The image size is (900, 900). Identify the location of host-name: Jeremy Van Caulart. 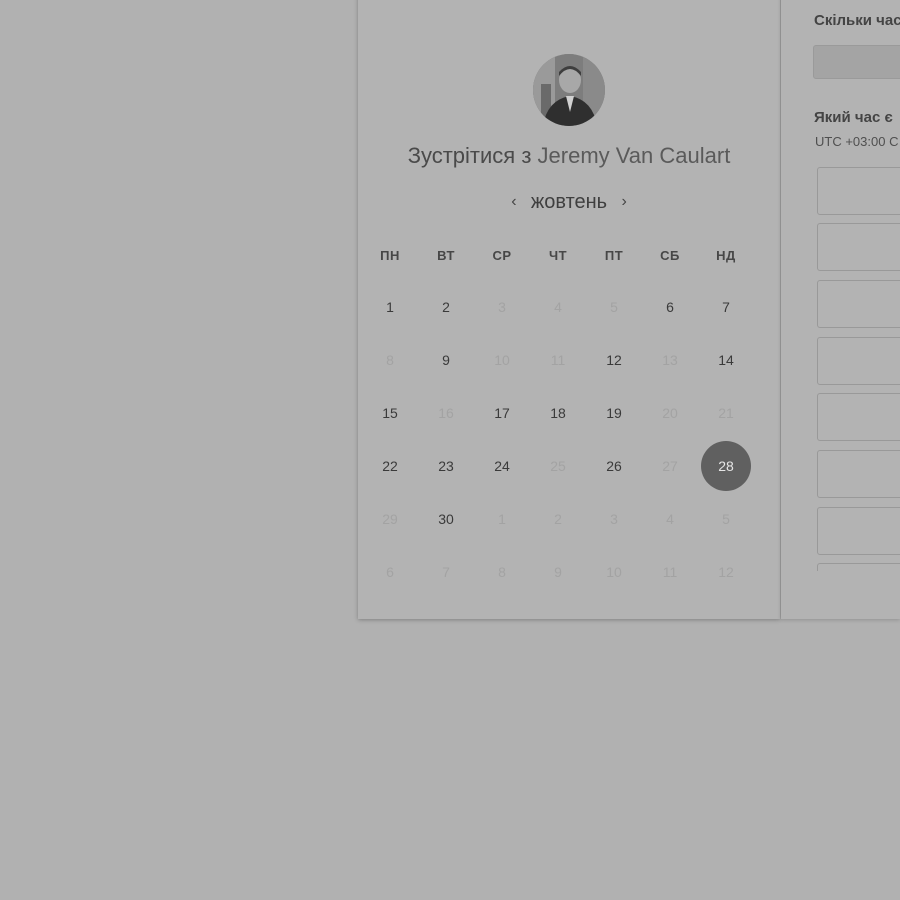
(634, 155).